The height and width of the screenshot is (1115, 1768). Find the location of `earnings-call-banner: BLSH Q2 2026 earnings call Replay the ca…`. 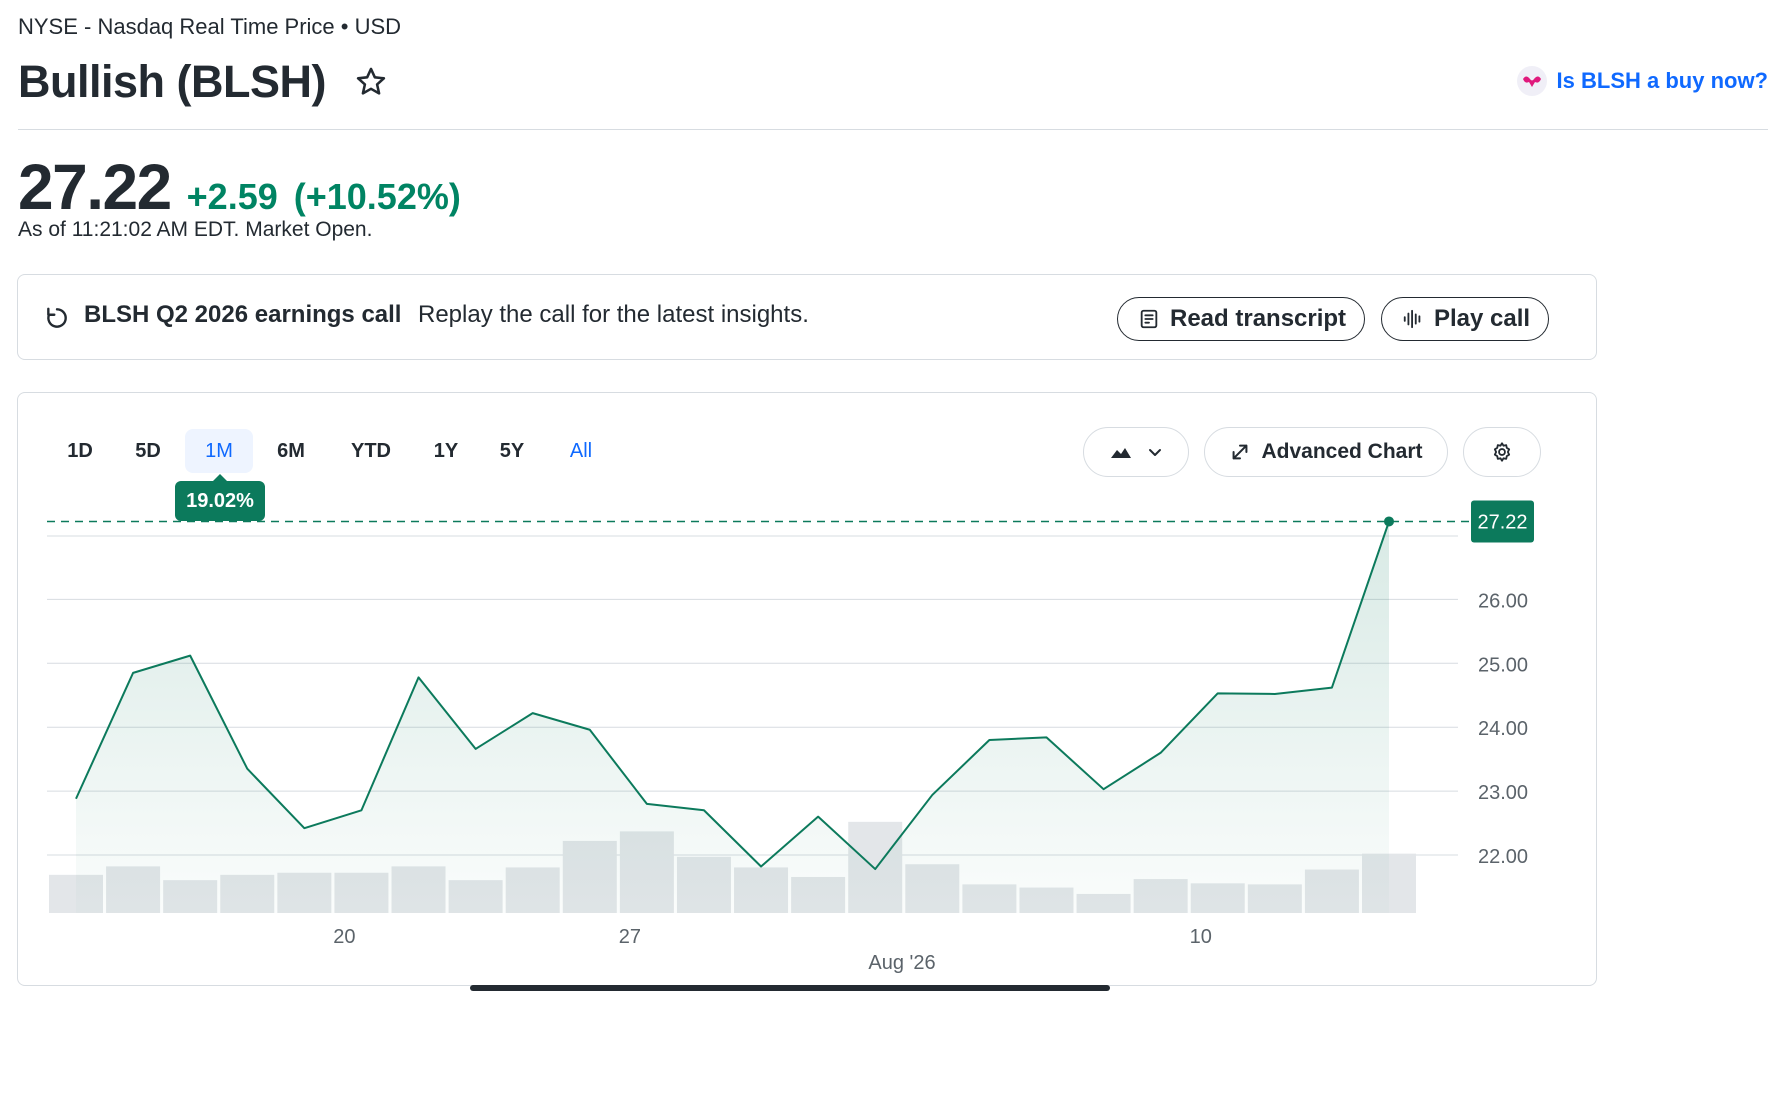

earnings-call-banner: BLSH Q2 2026 earnings call Replay the ca… is located at coordinates (807, 317).